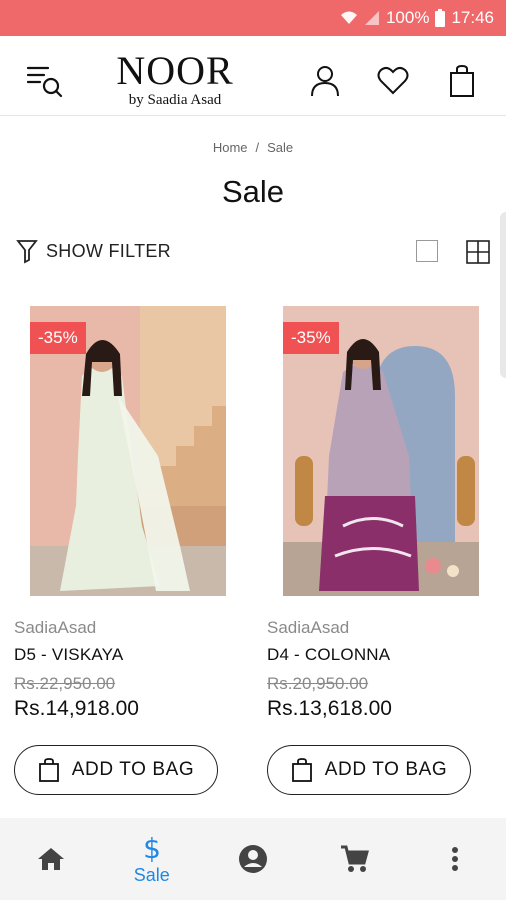 This screenshot has width=506, height=900. I want to click on nav-cart, so click(354, 859).